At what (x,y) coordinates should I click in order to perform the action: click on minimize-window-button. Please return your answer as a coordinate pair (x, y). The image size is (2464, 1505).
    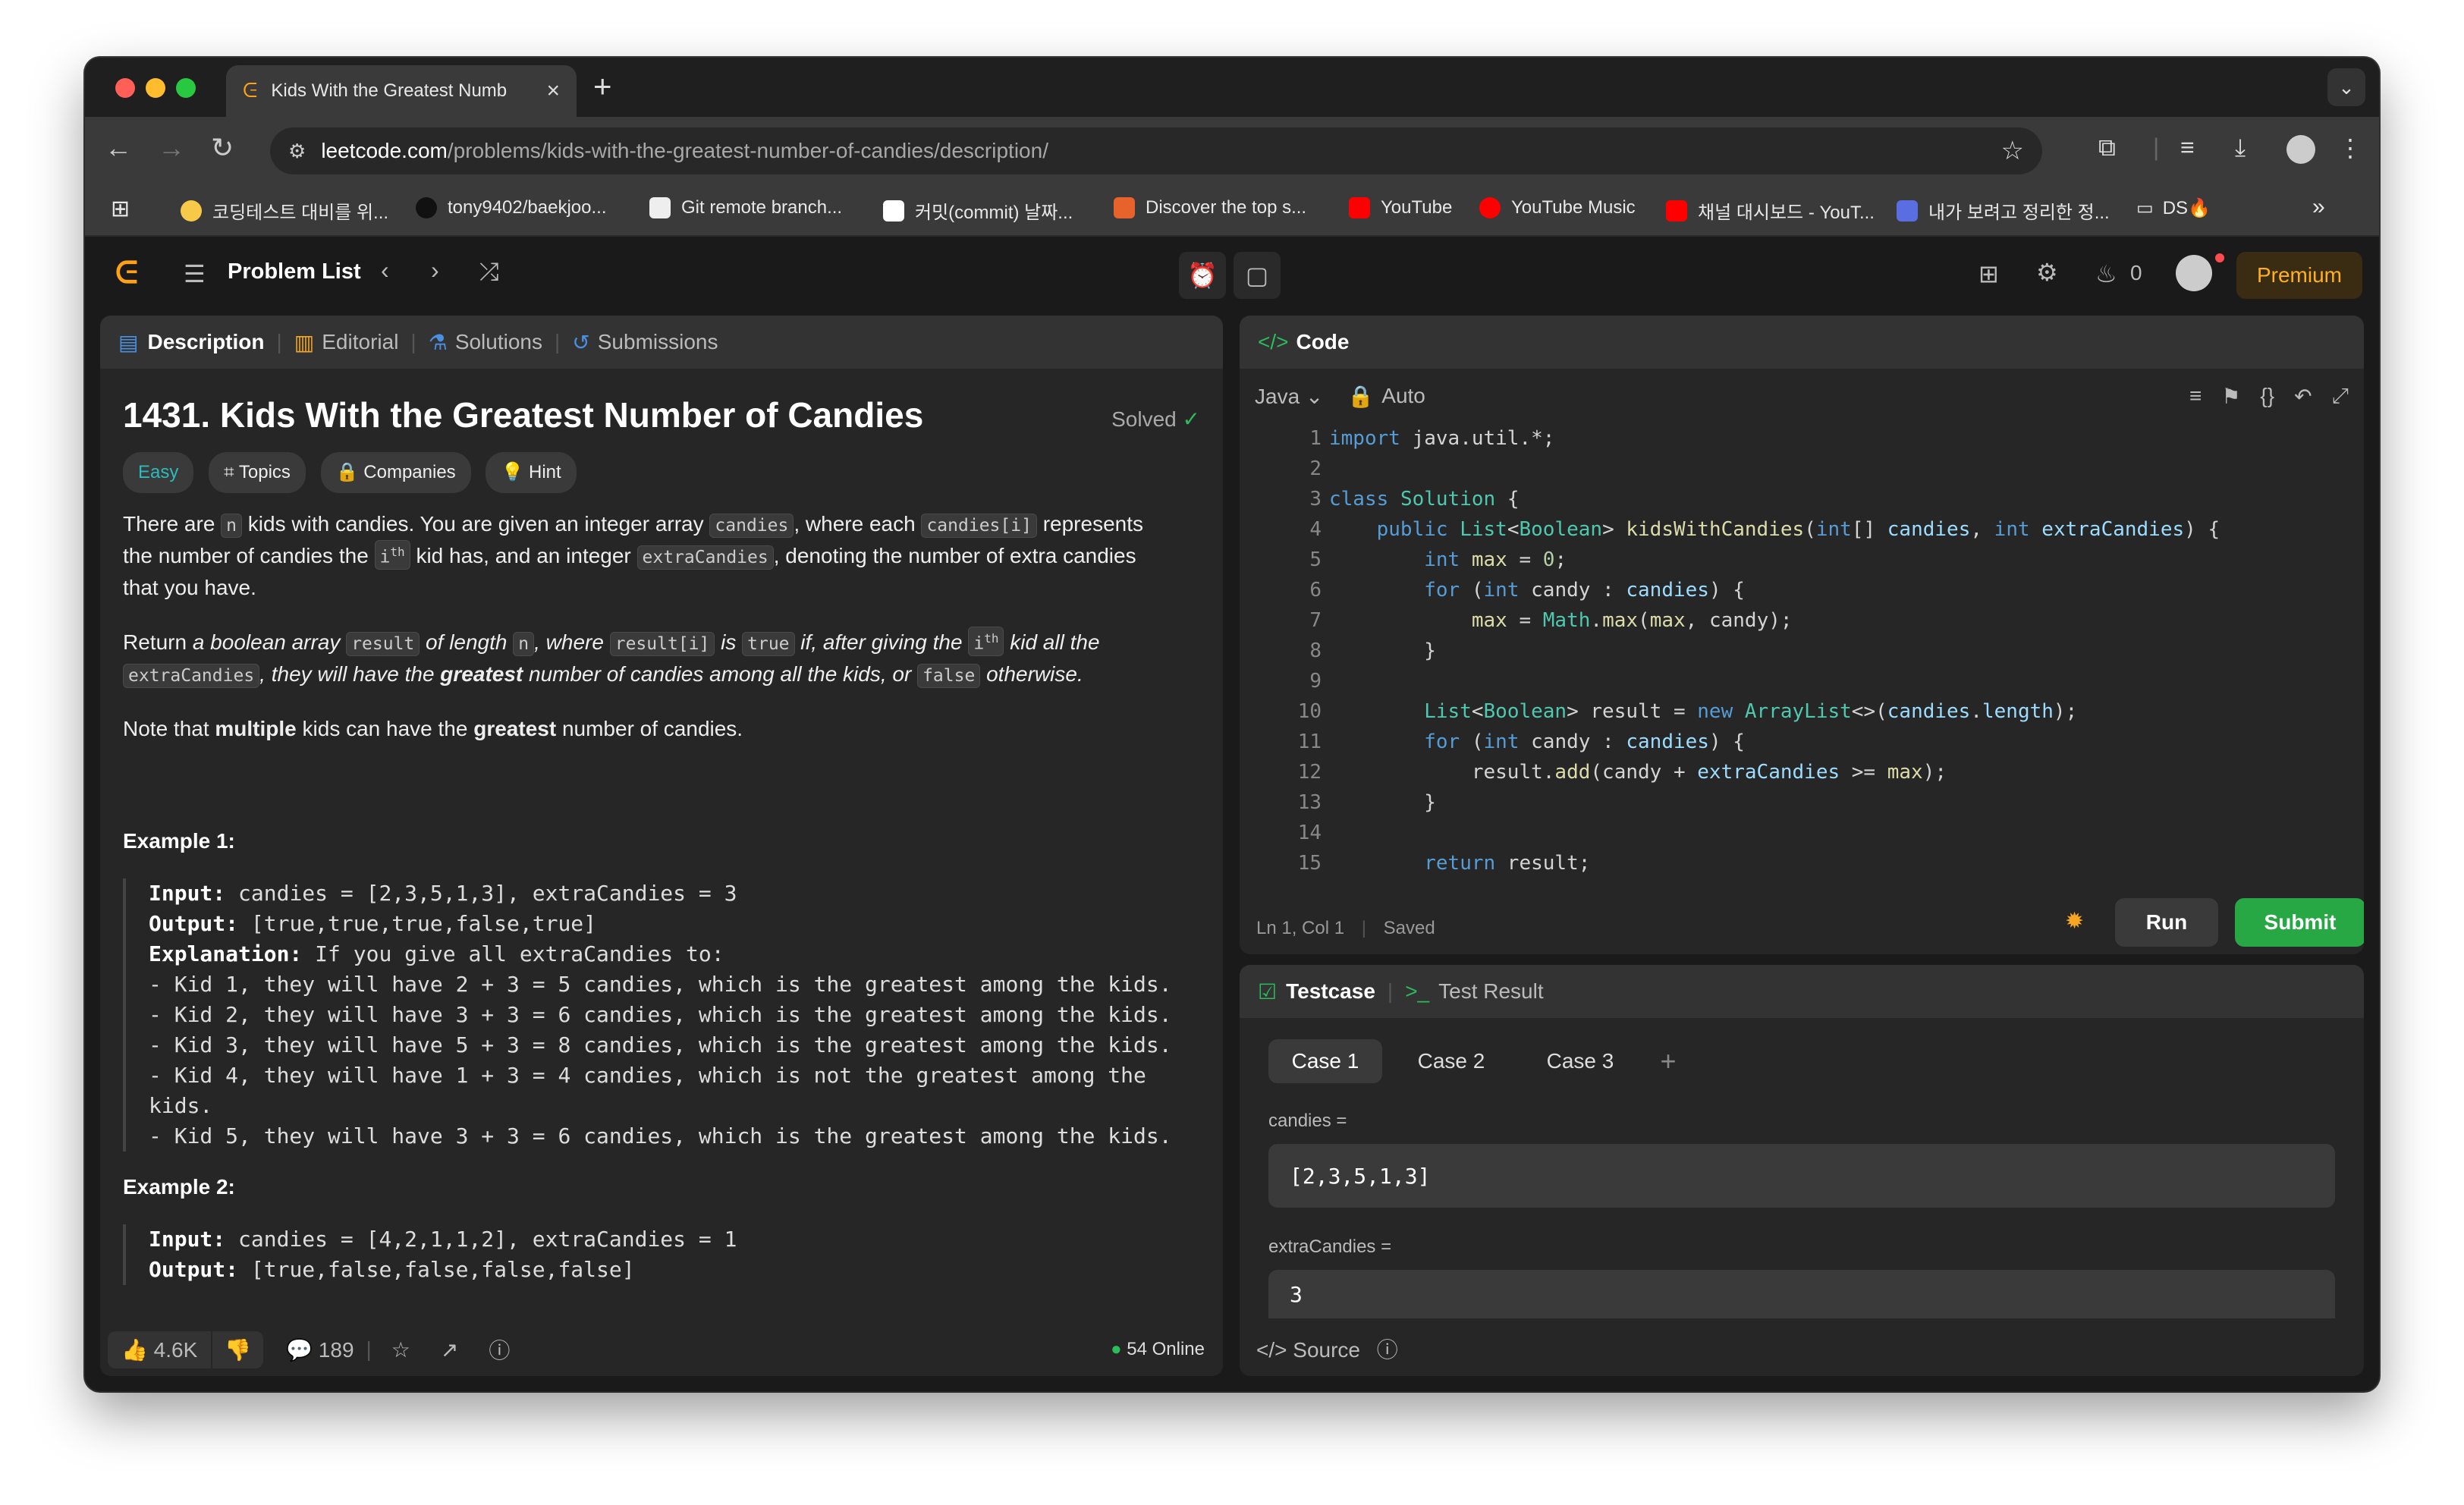
    Looking at the image, I should click on (155, 88).